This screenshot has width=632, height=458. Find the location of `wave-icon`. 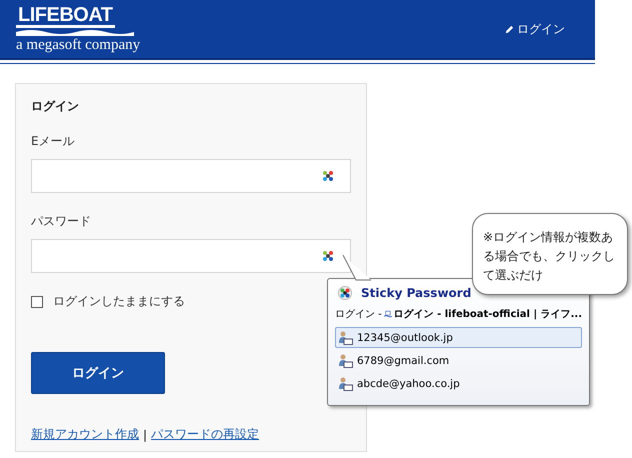

wave-icon is located at coordinates (75, 32).